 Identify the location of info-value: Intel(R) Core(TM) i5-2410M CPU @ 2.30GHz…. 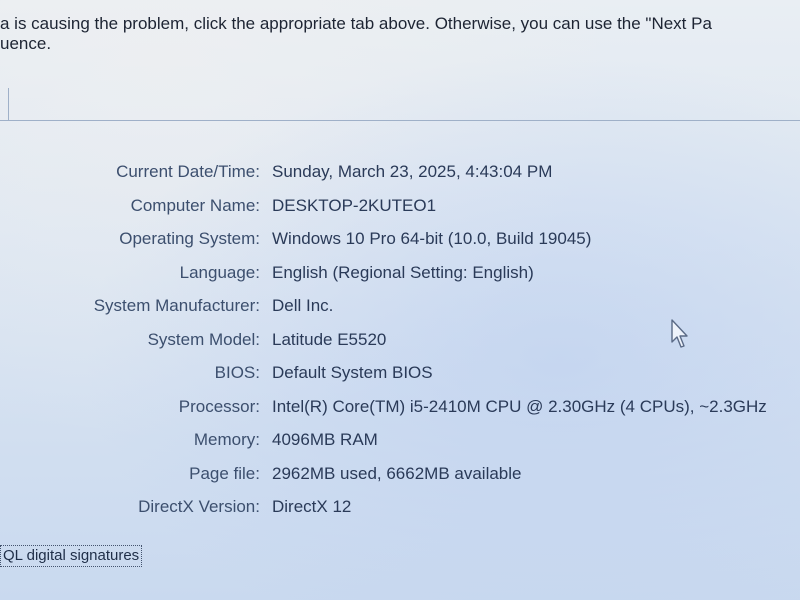
(519, 406).